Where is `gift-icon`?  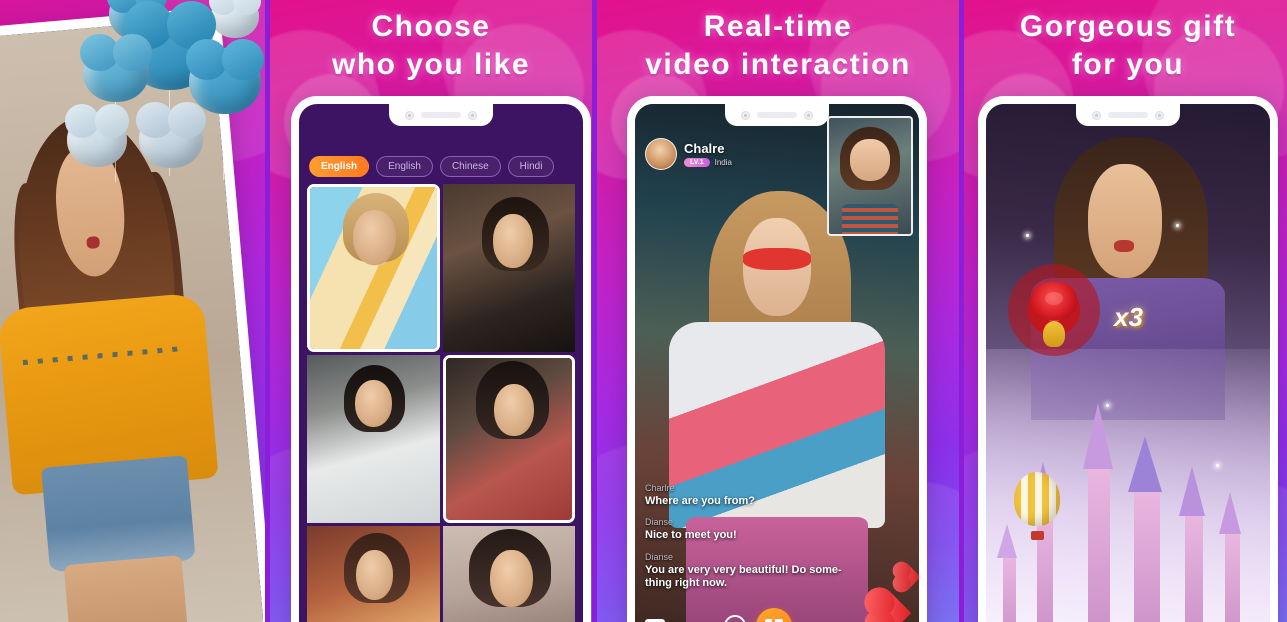
gift-icon is located at coordinates (773, 615).